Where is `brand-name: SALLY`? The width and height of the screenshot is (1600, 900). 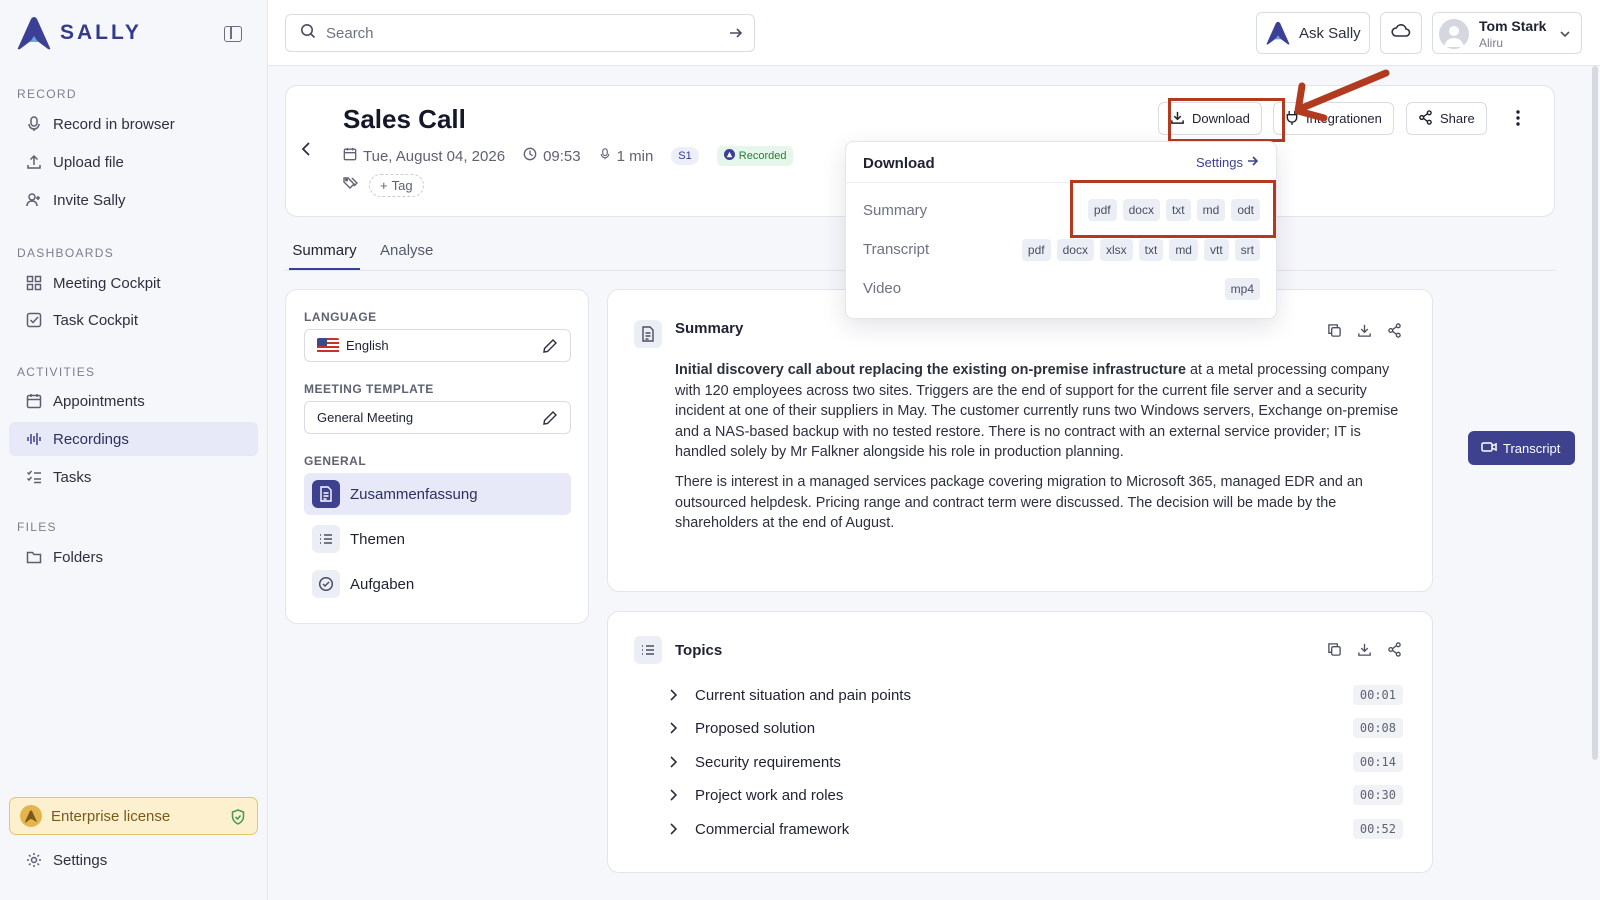 brand-name: SALLY is located at coordinates (101, 32).